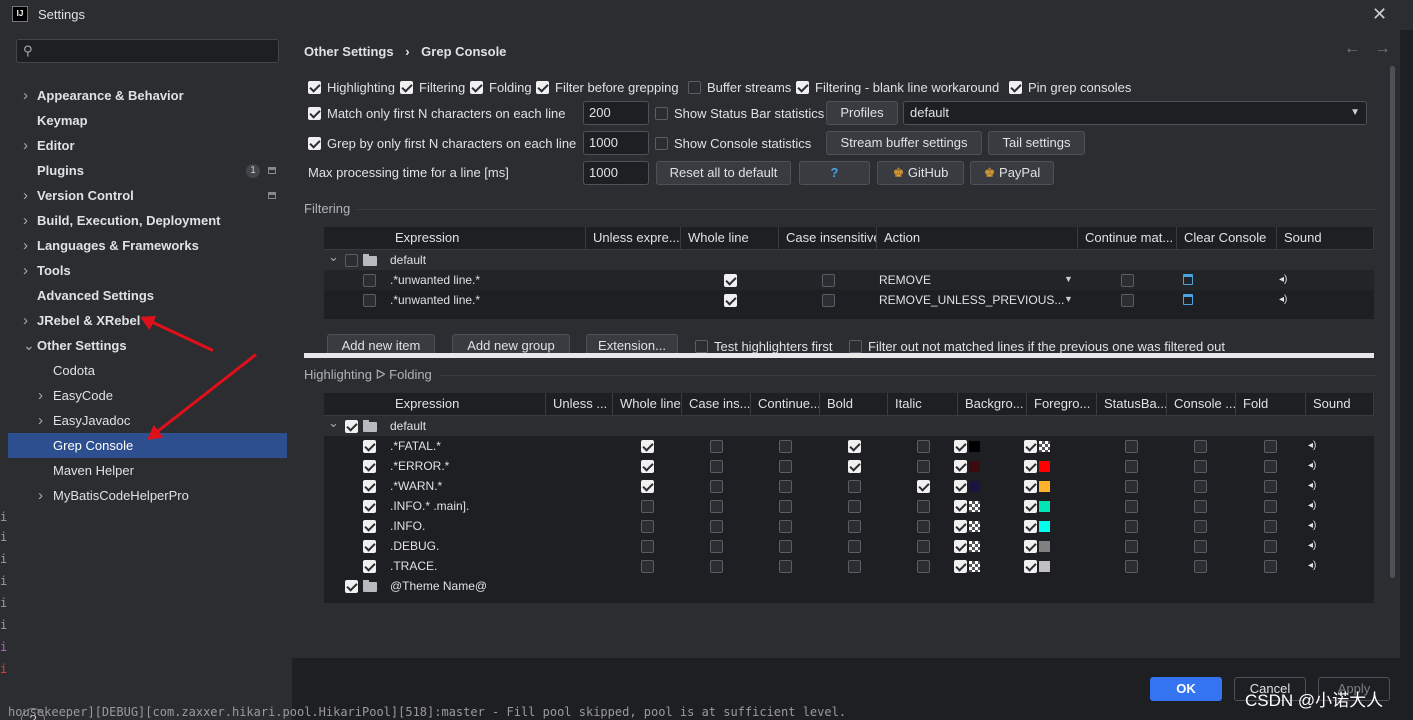  Describe the element at coordinates (147, 51) in the screenshot. I see `search-input: ⚲` at that location.